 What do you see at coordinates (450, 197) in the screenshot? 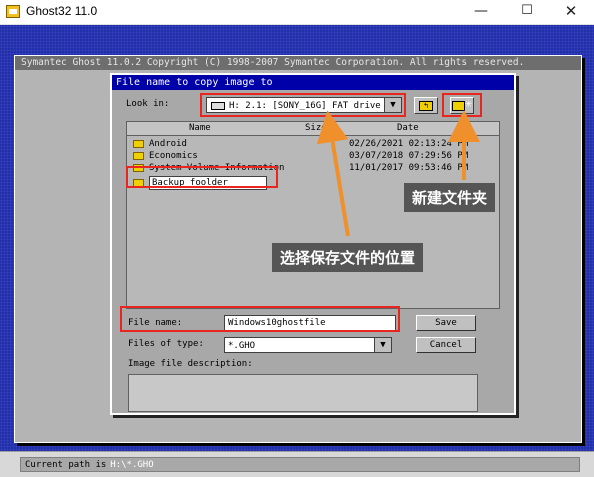
I see `annotation-new-folder: 新建文件夹` at bounding box center [450, 197].